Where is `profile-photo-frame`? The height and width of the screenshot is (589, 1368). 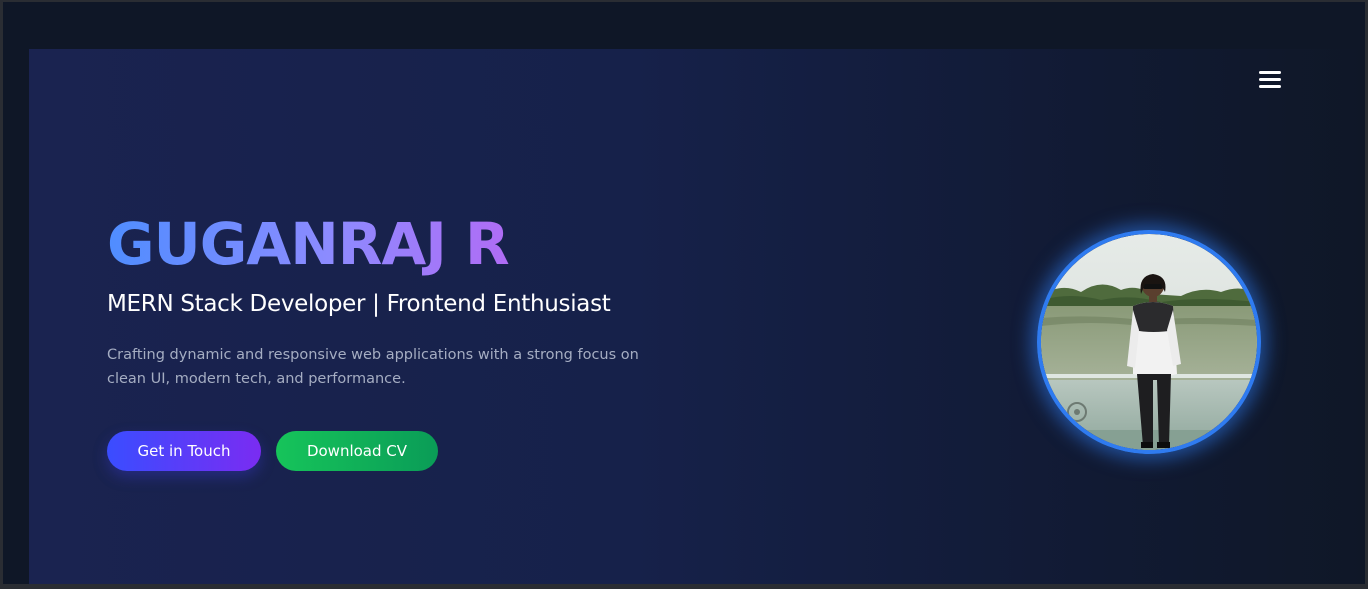 profile-photo-frame is located at coordinates (1149, 342).